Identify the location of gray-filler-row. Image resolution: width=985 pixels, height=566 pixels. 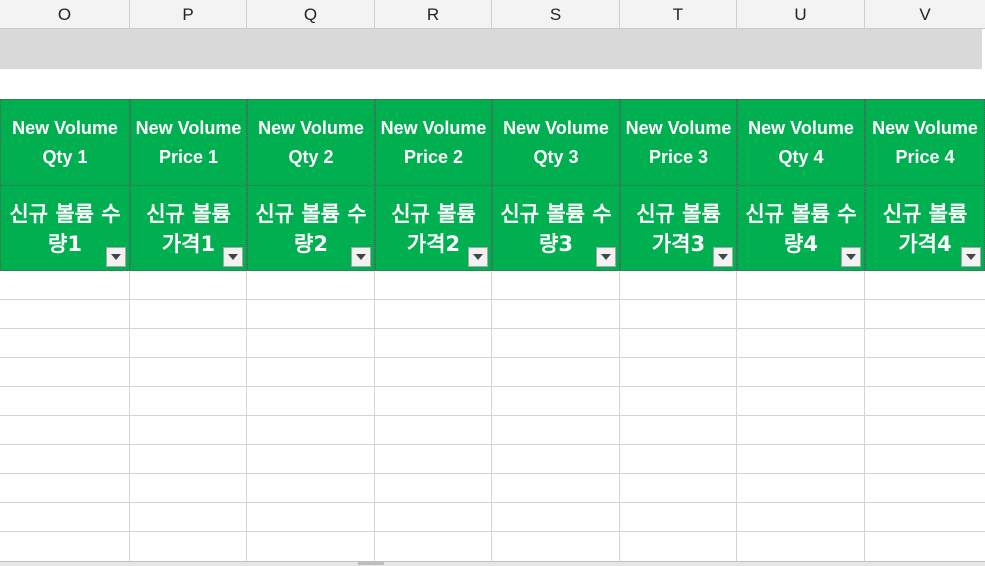
(491, 49).